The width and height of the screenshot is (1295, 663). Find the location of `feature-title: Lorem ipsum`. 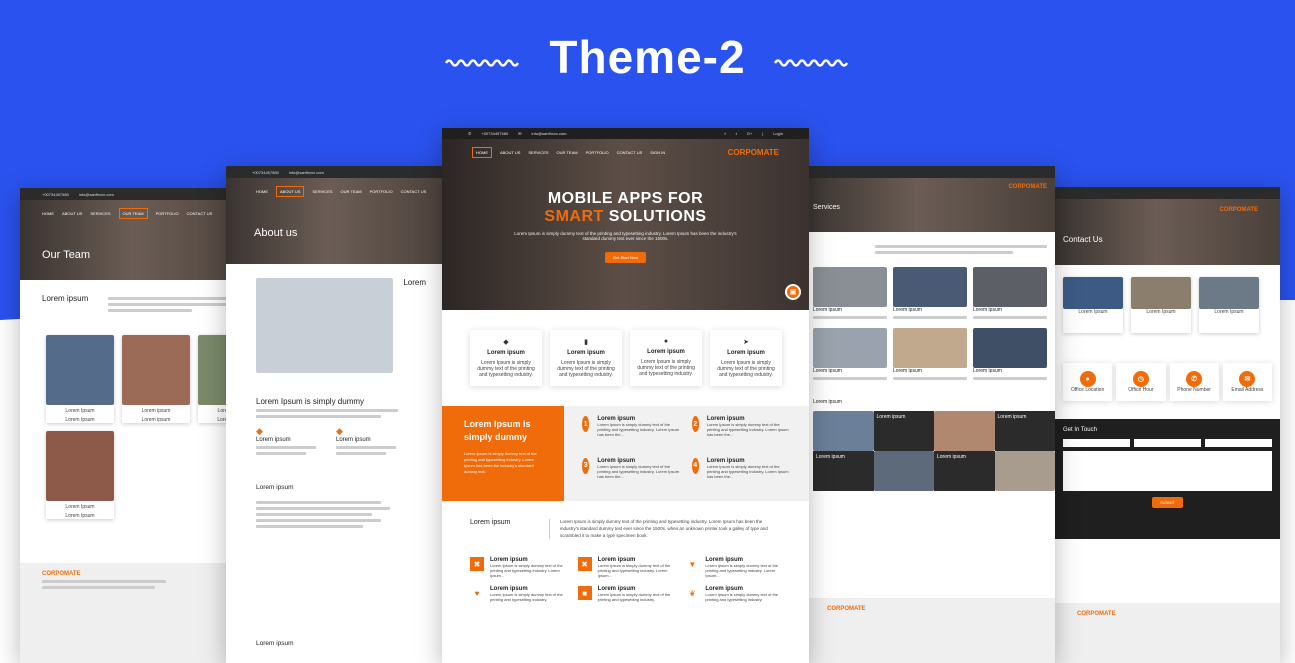

feature-title: Lorem ipsum is located at coordinates (746, 353).